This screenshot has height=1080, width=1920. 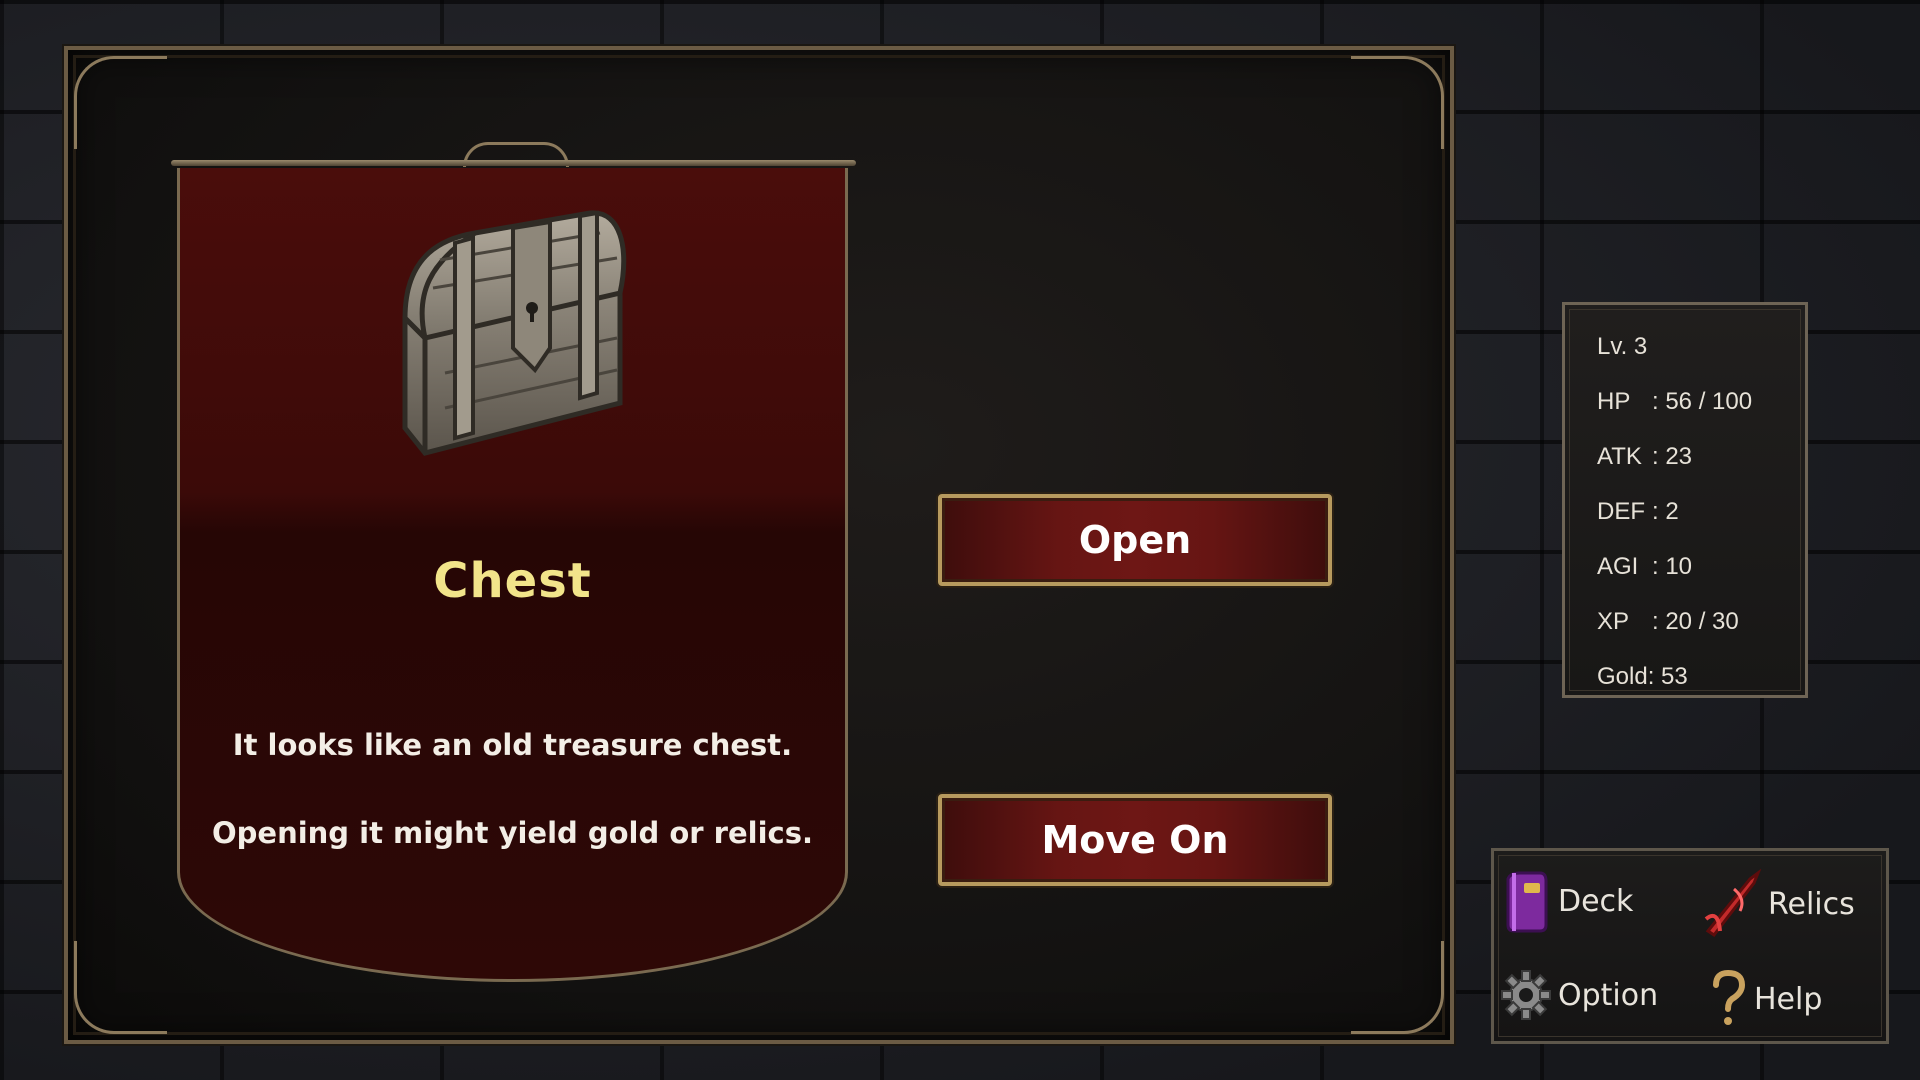 What do you see at coordinates (1672, 456) in the screenshot?
I see `atk-value: : 23` at bounding box center [1672, 456].